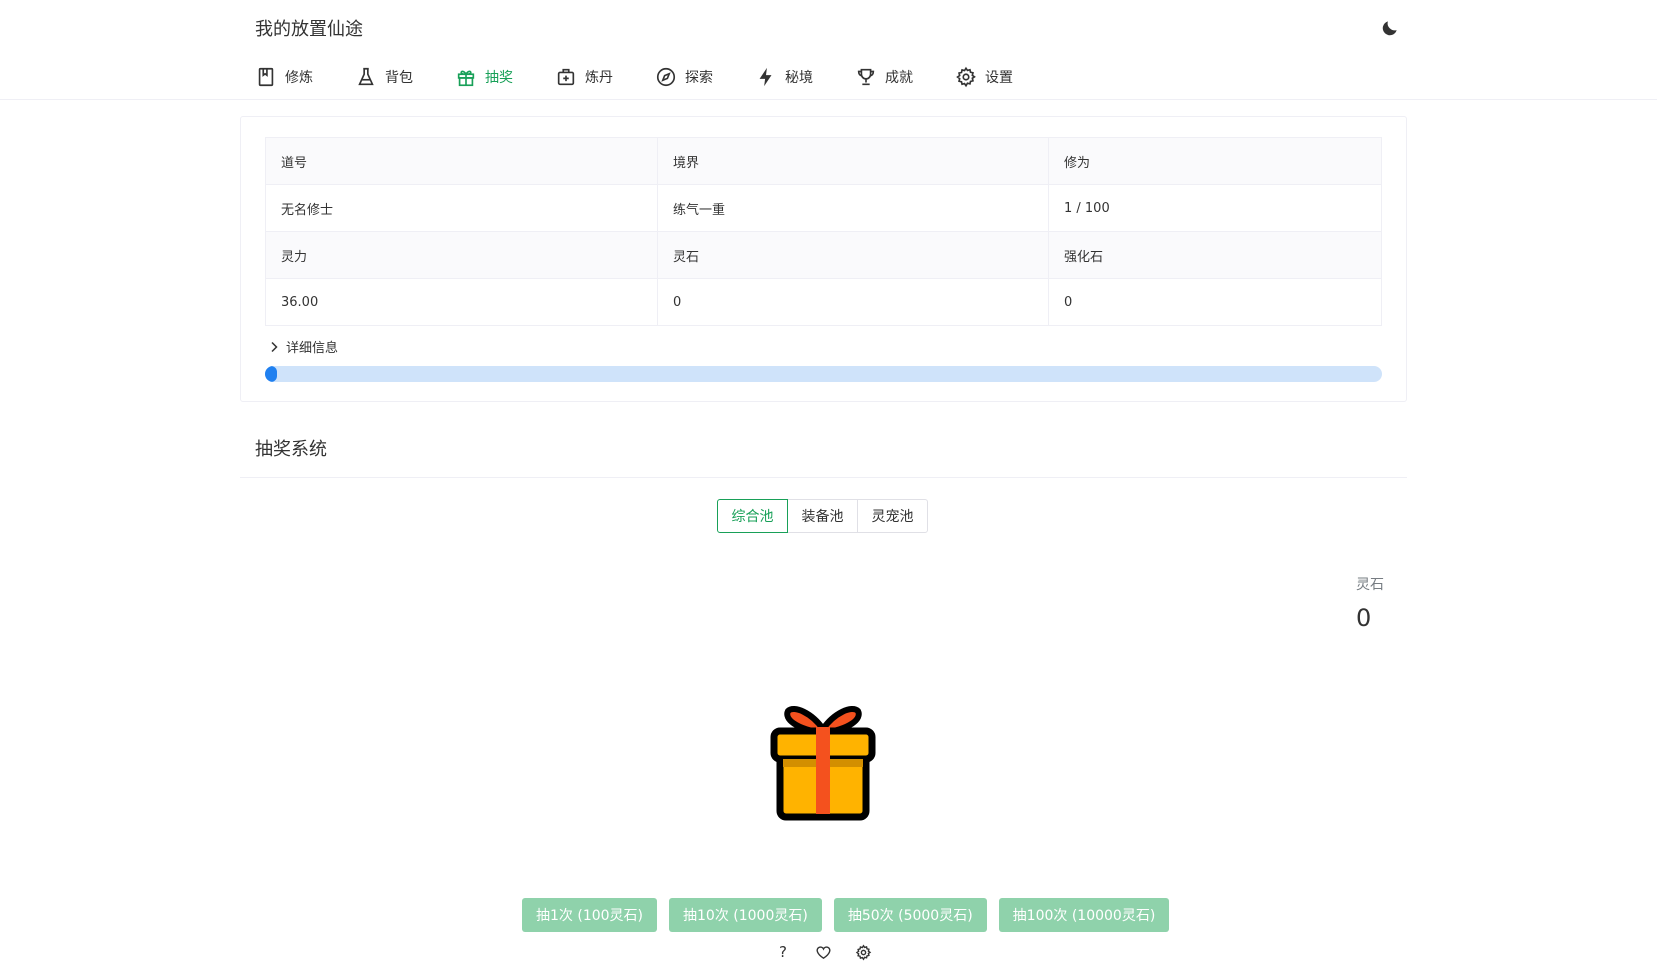  I want to click on nav-item-cultivate: 修炼, so click(284, 77).